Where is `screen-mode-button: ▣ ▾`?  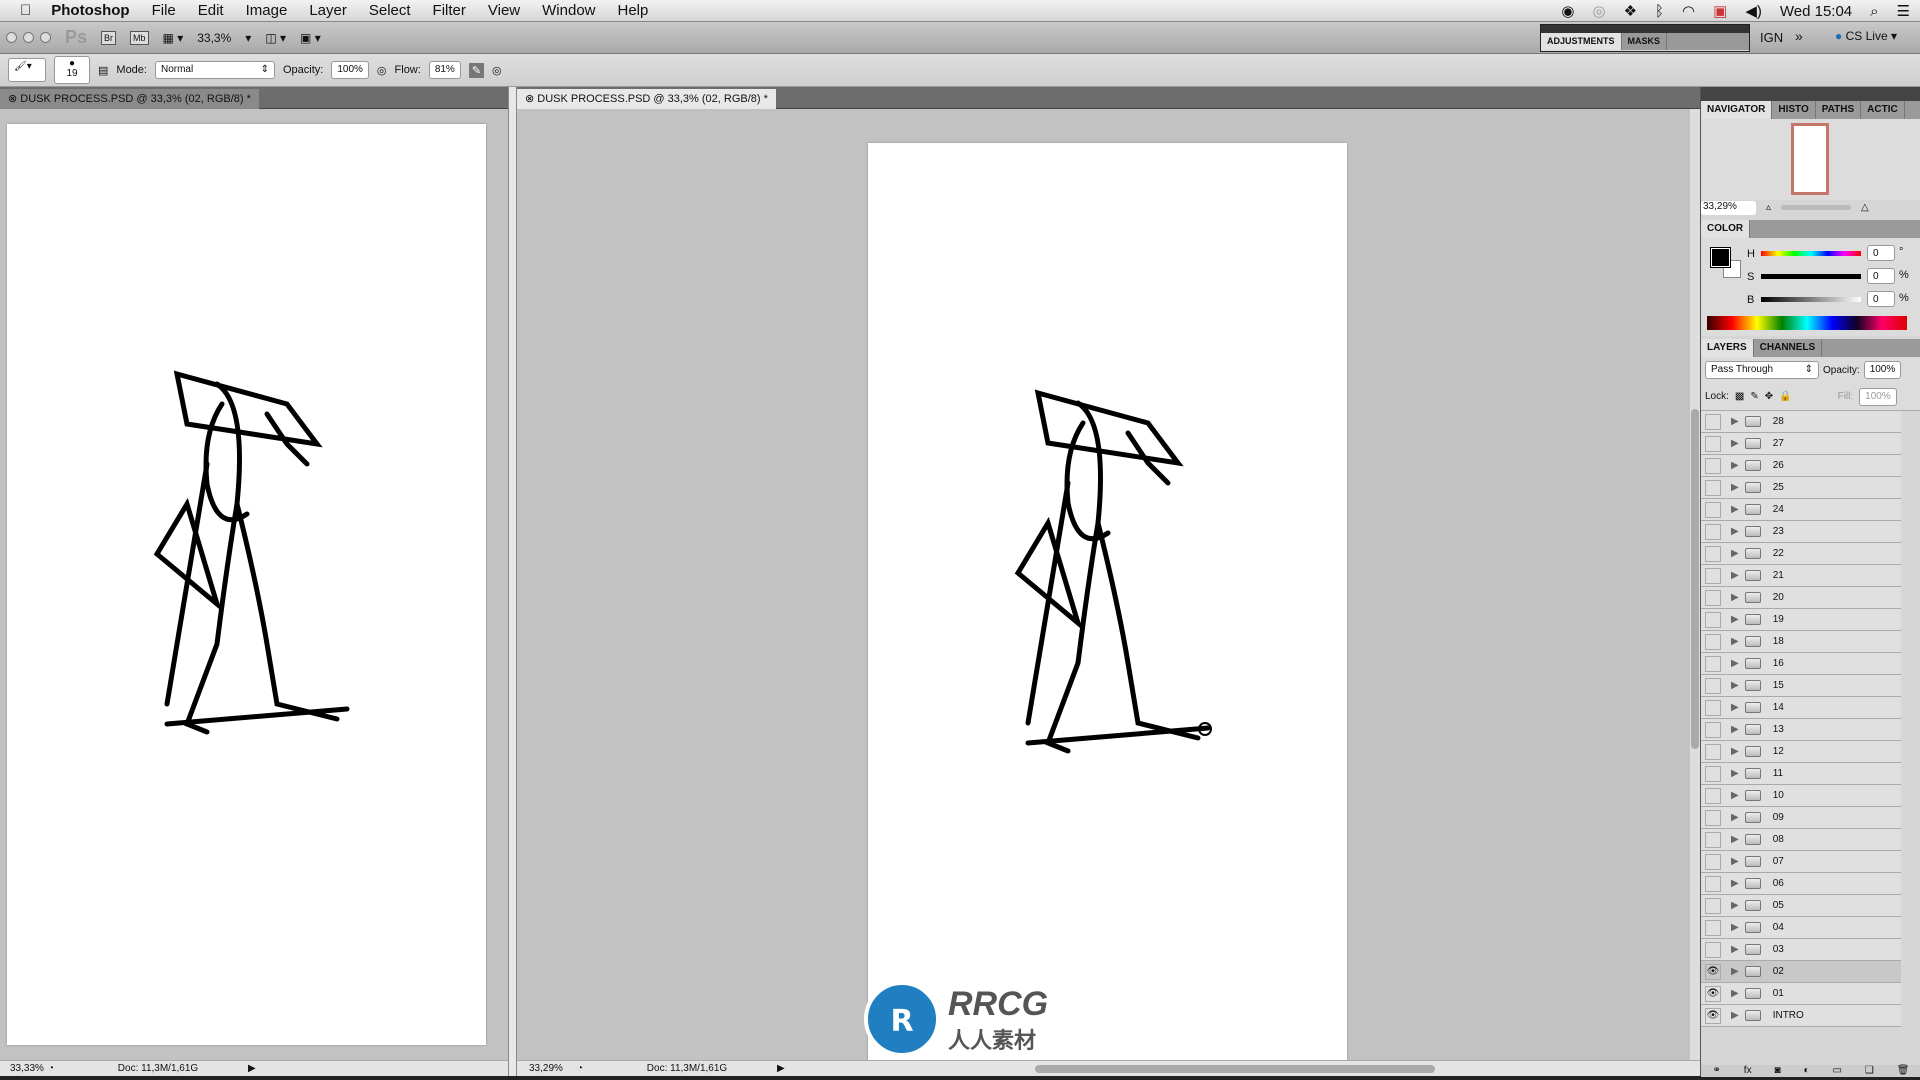
screen-mode-button: ▣ ▾ is located at coordinates (310, 38).